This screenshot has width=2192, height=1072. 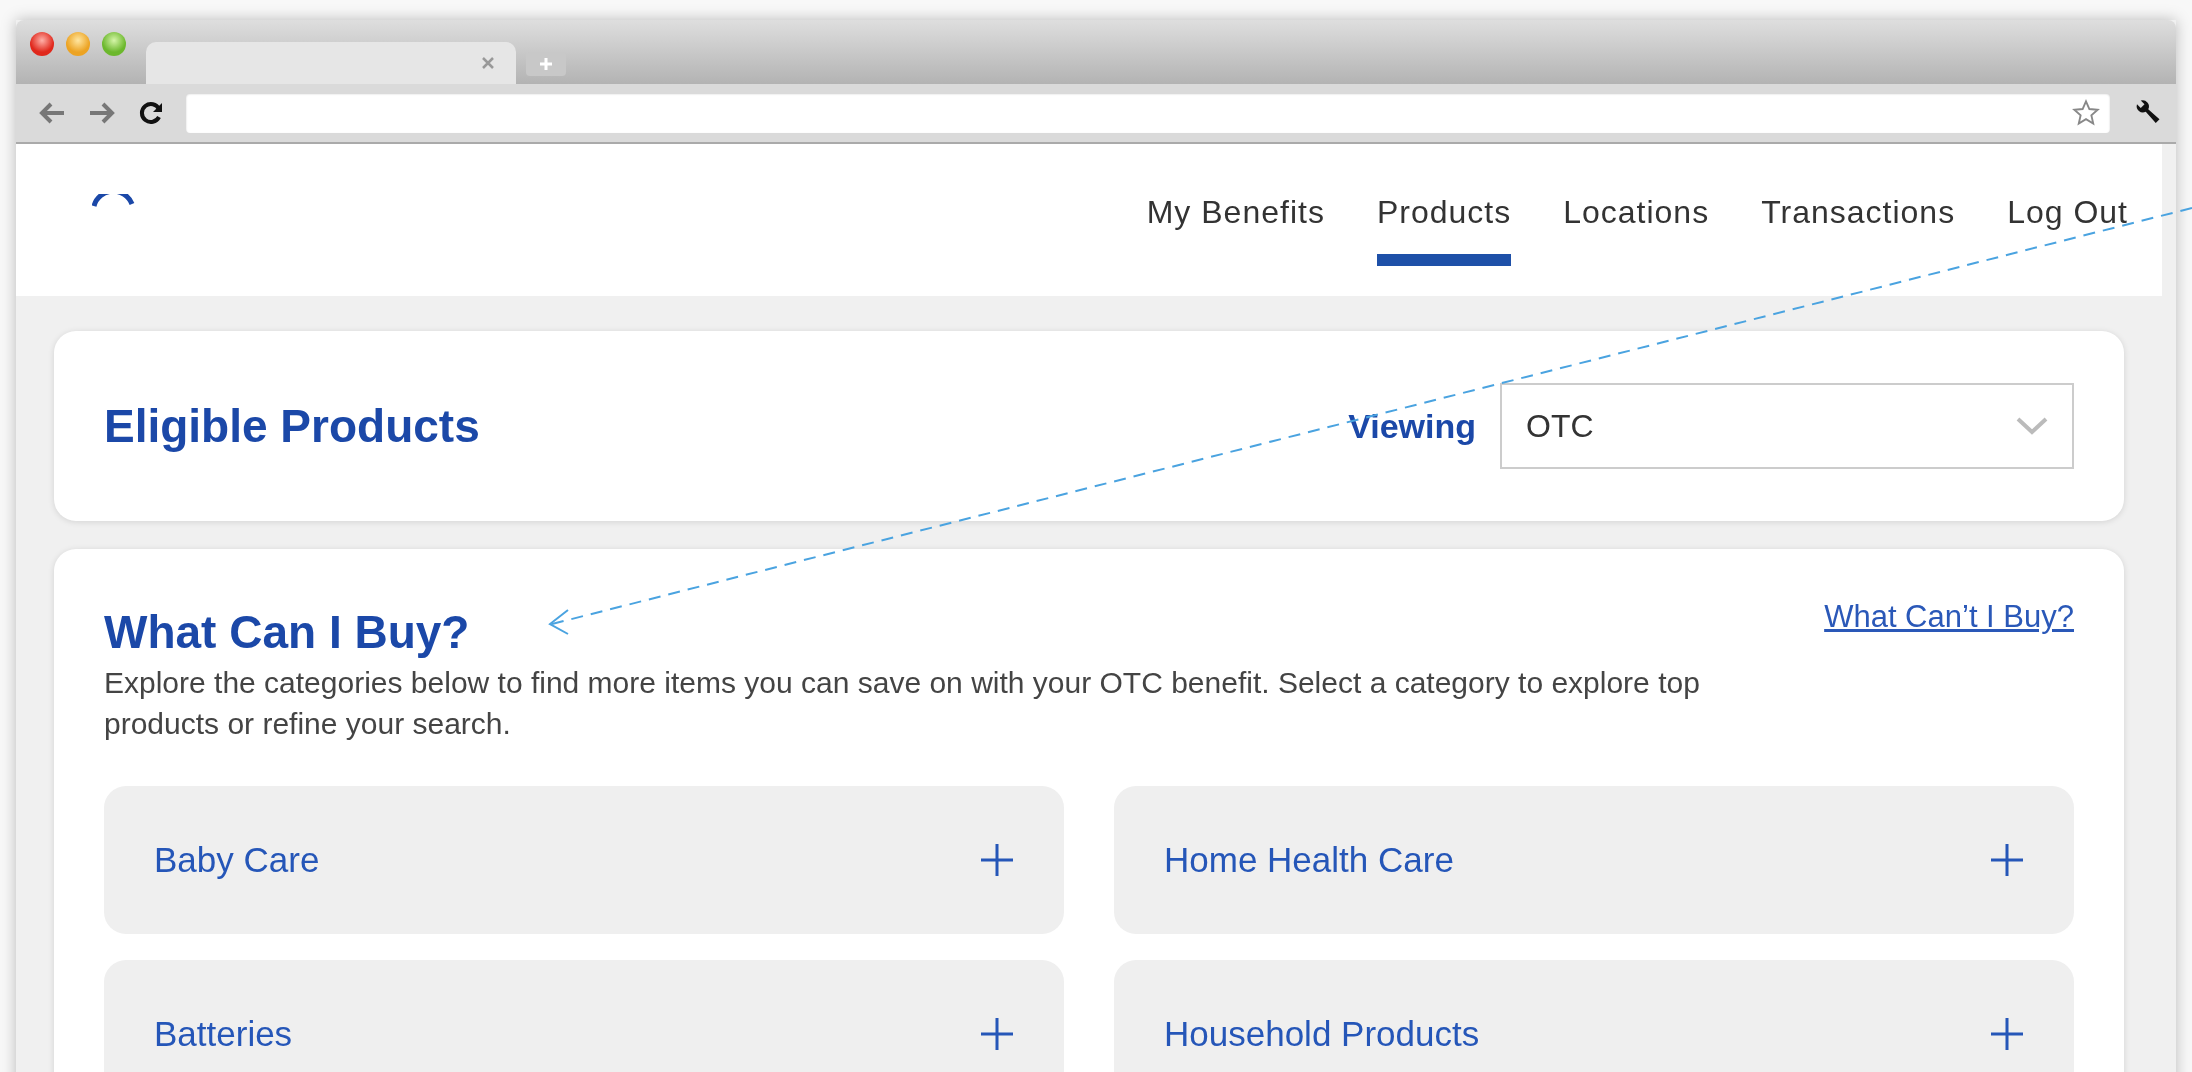 I want to click on viewing-dropdown: OTC, so click(x=1787, y=426).